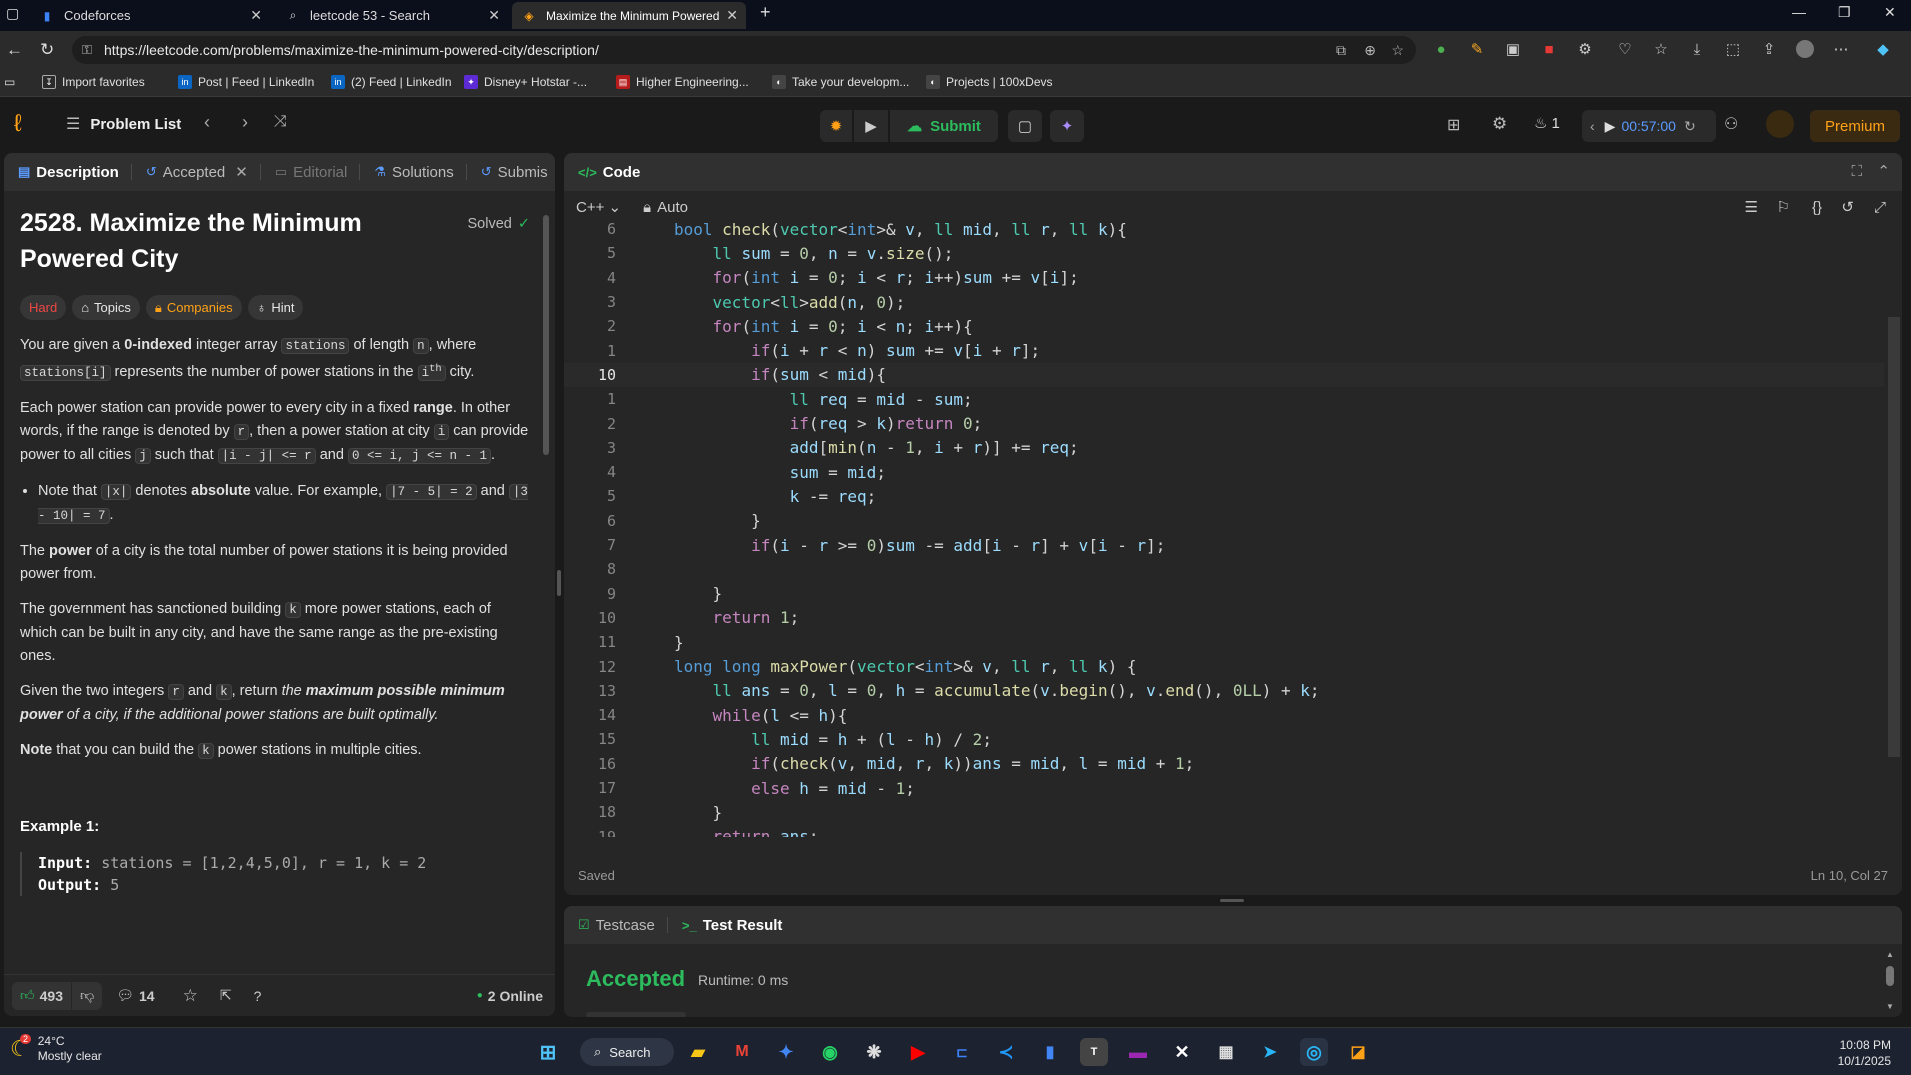 The width and height of the screenshot is (1911, 1075). Describe the element at coordinates (226, 995) in the screenshot. I see `share-icon: ⇱` at that location.